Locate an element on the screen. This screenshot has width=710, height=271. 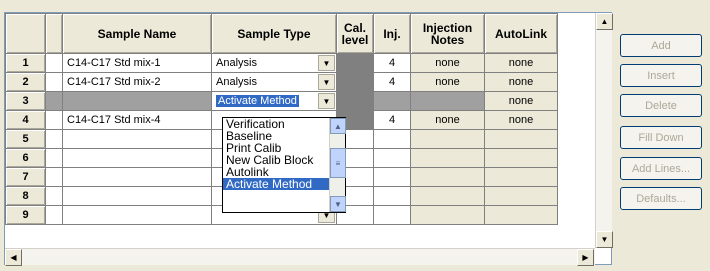
dropdown-scroll-up-icon: ▲ is located at coordinates (338, 126).